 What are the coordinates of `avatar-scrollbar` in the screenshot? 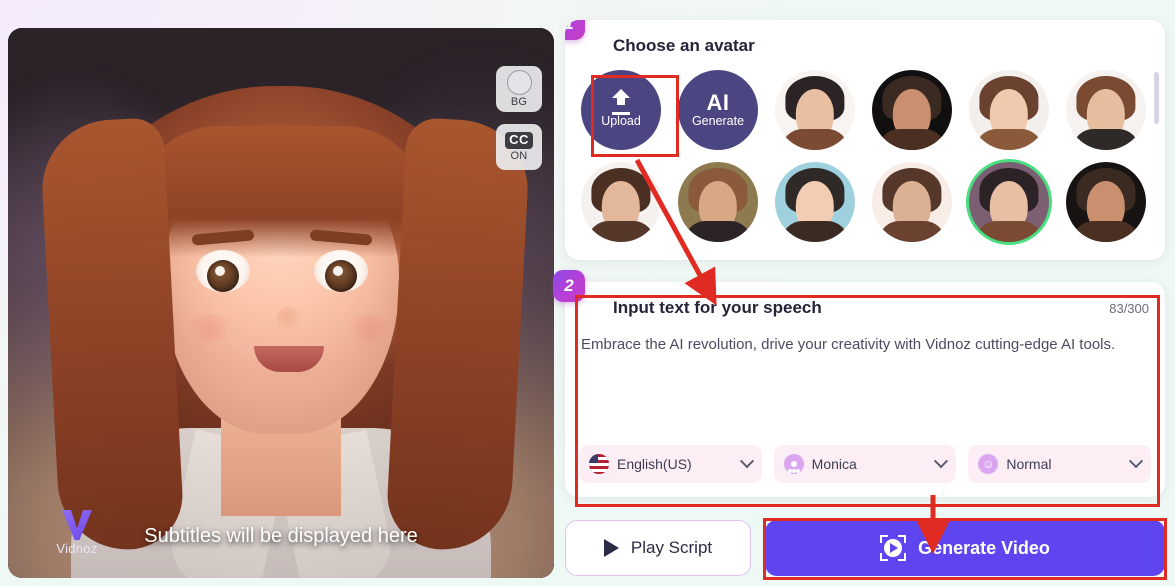 It's located at (1156, 157).